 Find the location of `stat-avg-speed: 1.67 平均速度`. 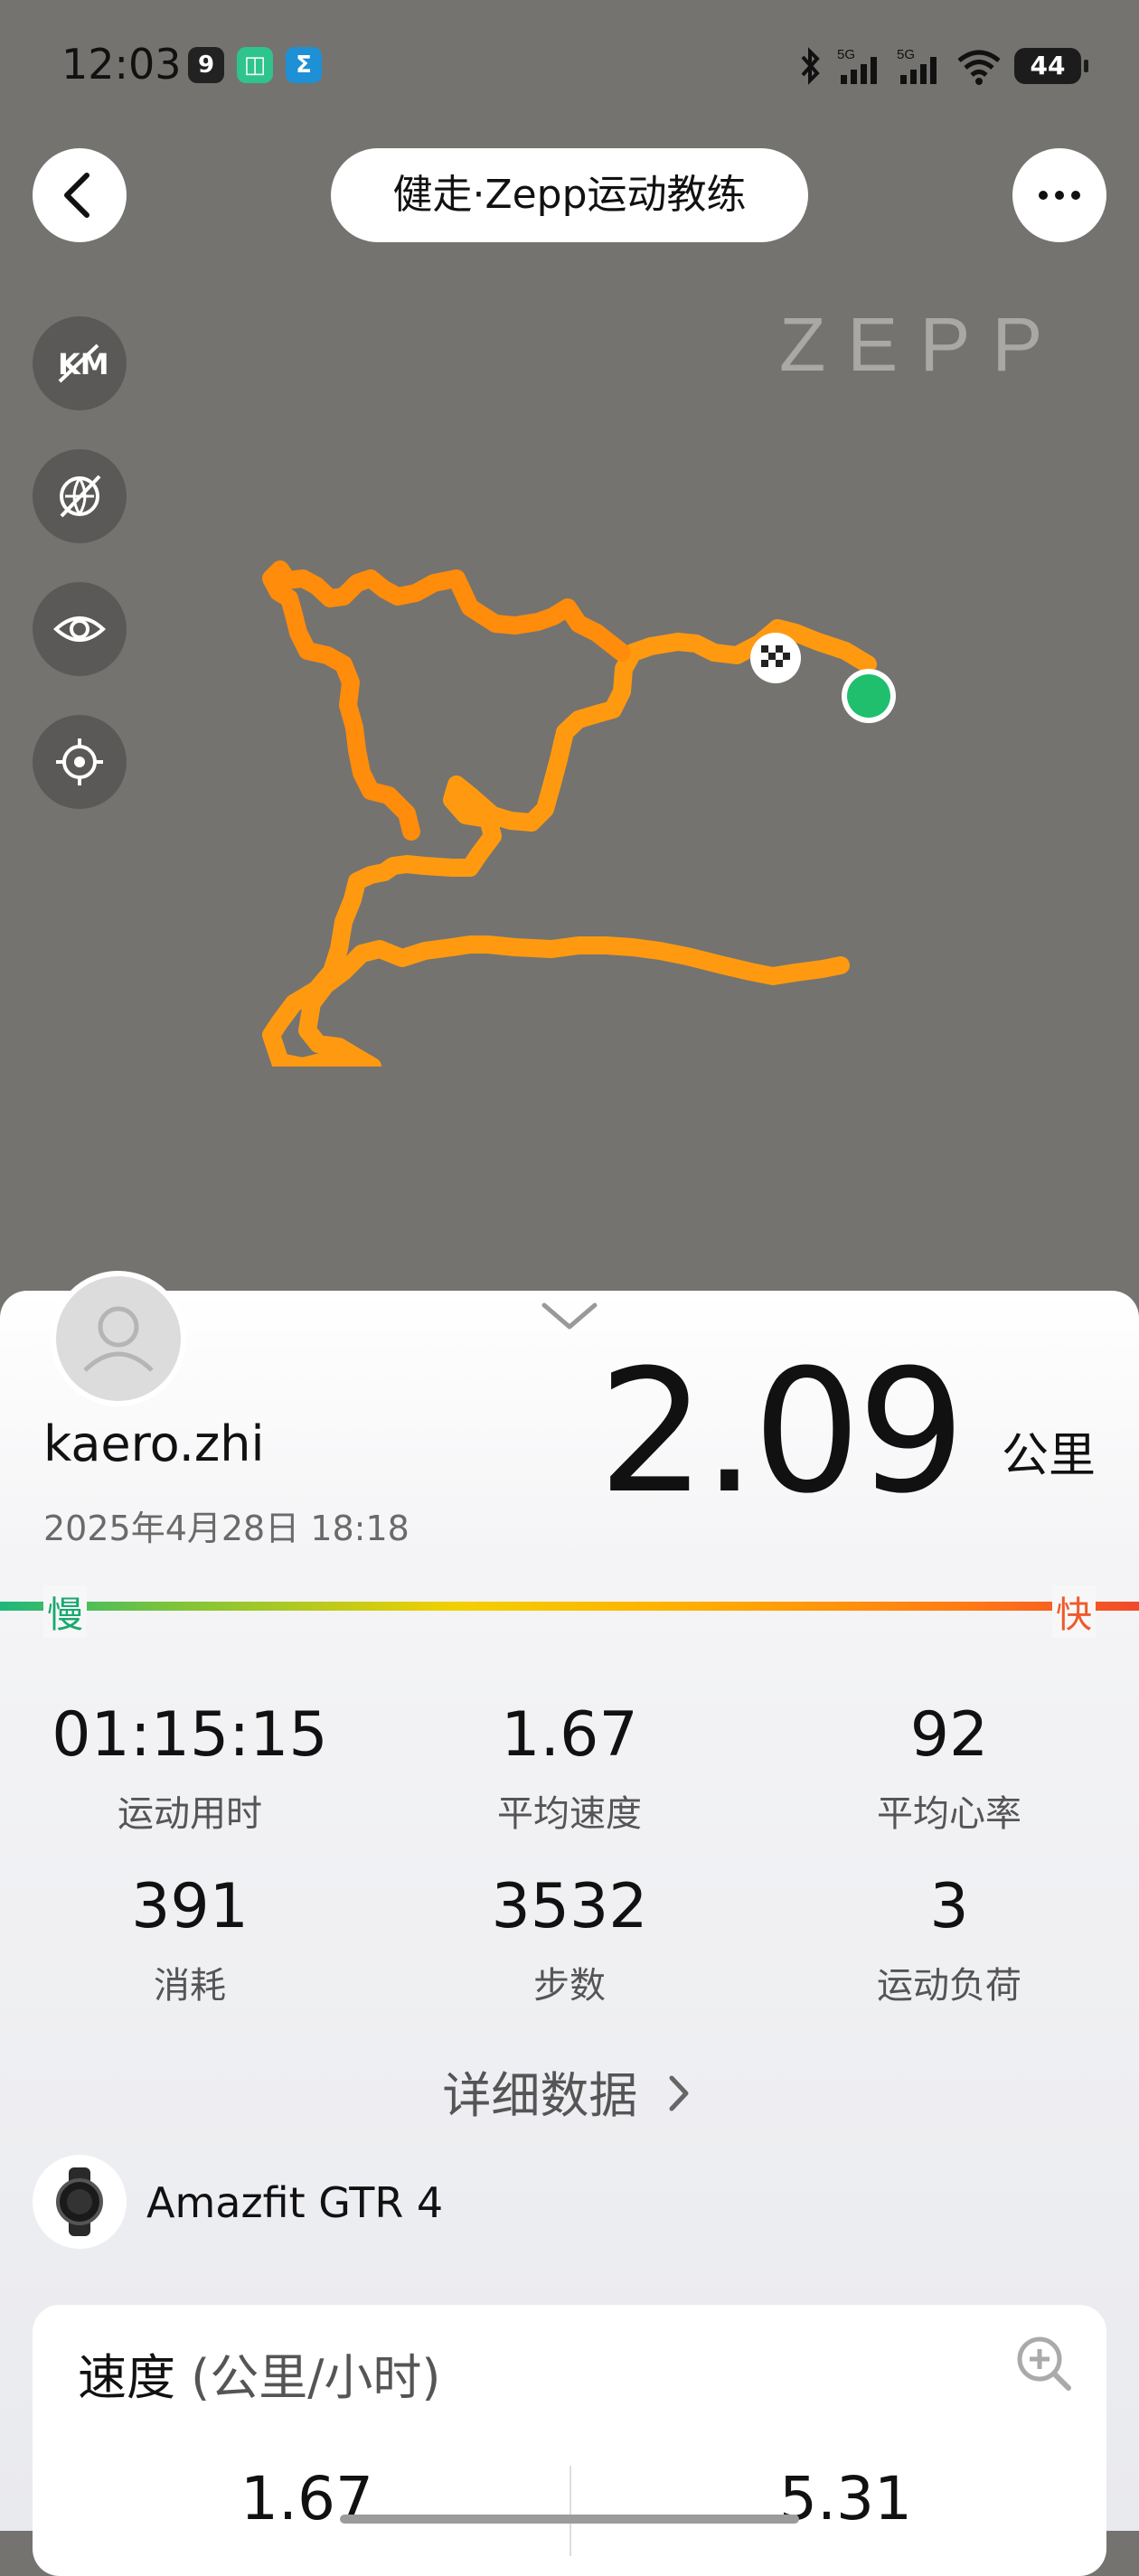

stat-avg-speed: 1.67 平均速度 is located at coordinates (569, 1768).